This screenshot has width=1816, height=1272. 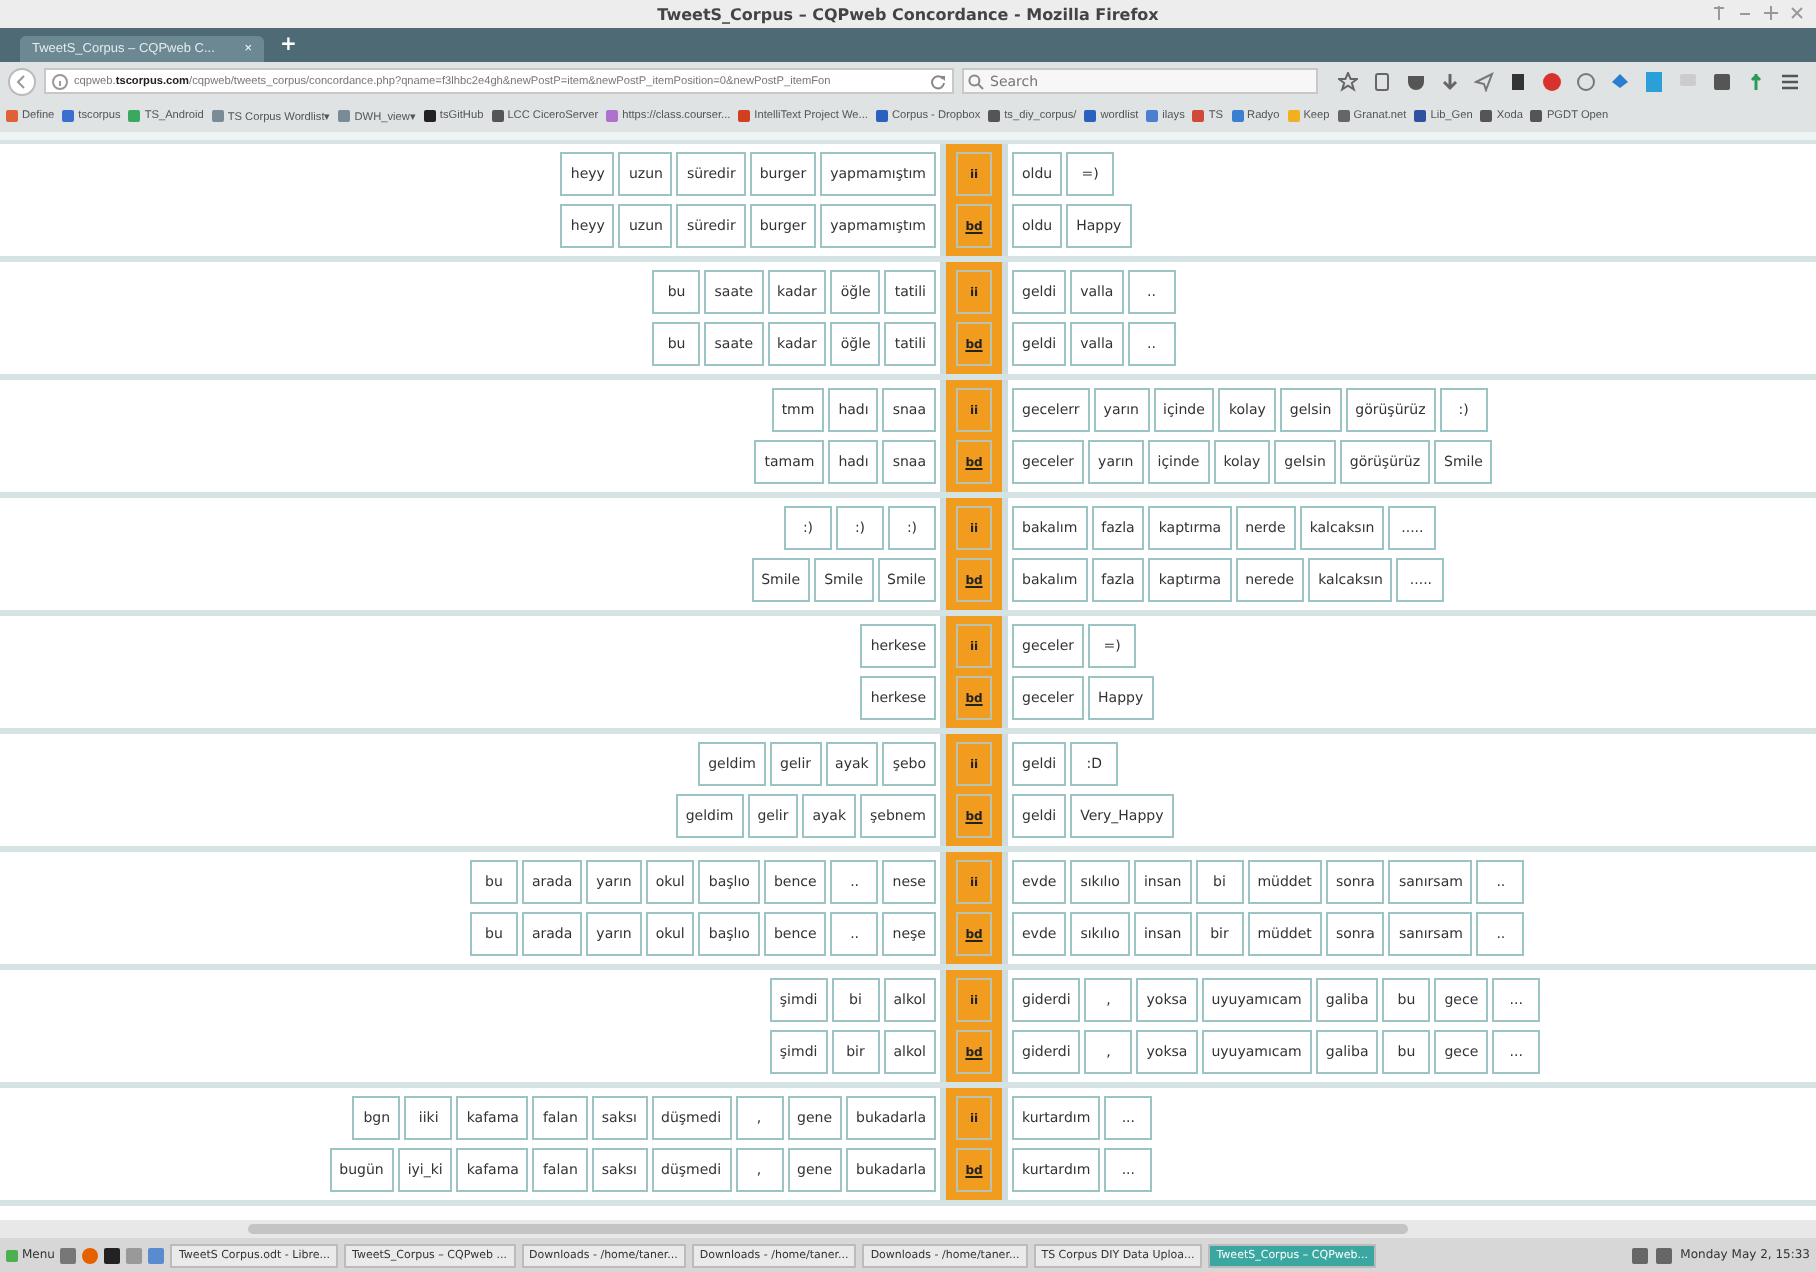 What do you see at coordinates (1771, 13) in the screenshot?
I see `maximize-icon` at bounding box center [1771, 13].